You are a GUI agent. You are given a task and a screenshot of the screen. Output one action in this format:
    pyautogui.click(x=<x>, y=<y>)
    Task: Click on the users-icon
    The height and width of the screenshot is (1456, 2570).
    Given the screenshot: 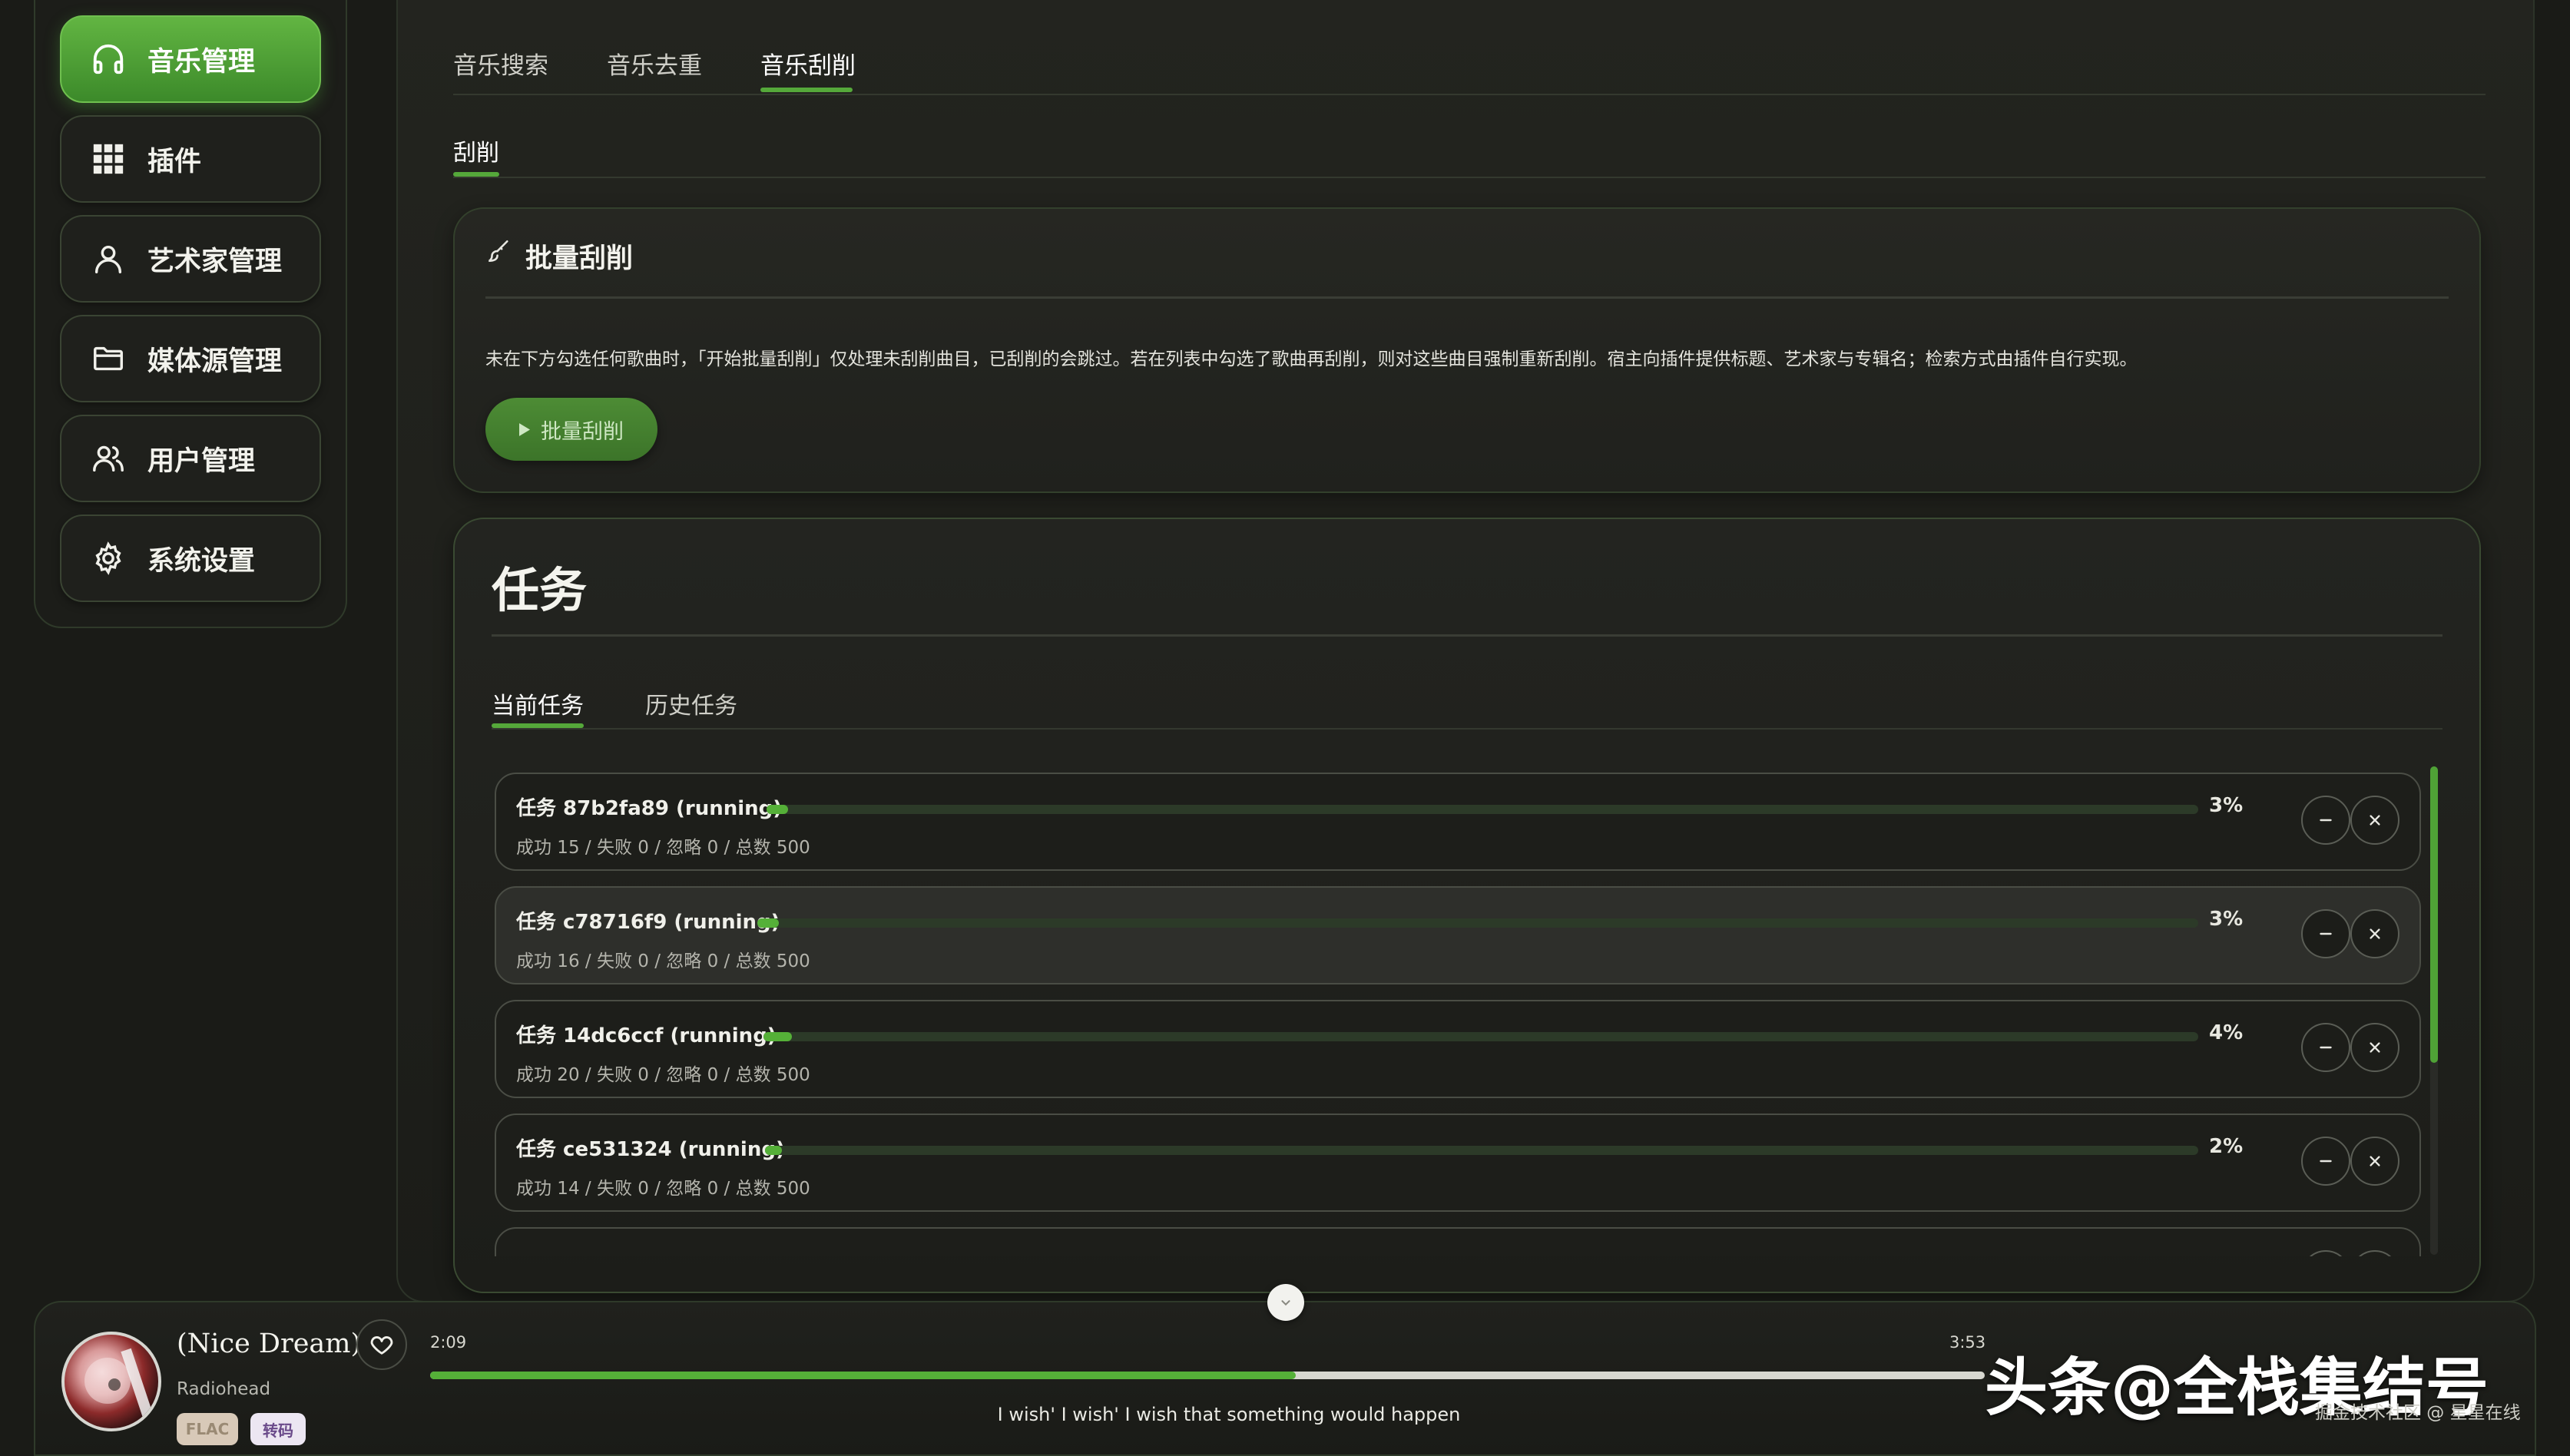 What is the action you would take?
    pyautogui.click(x=108, y=458)
    